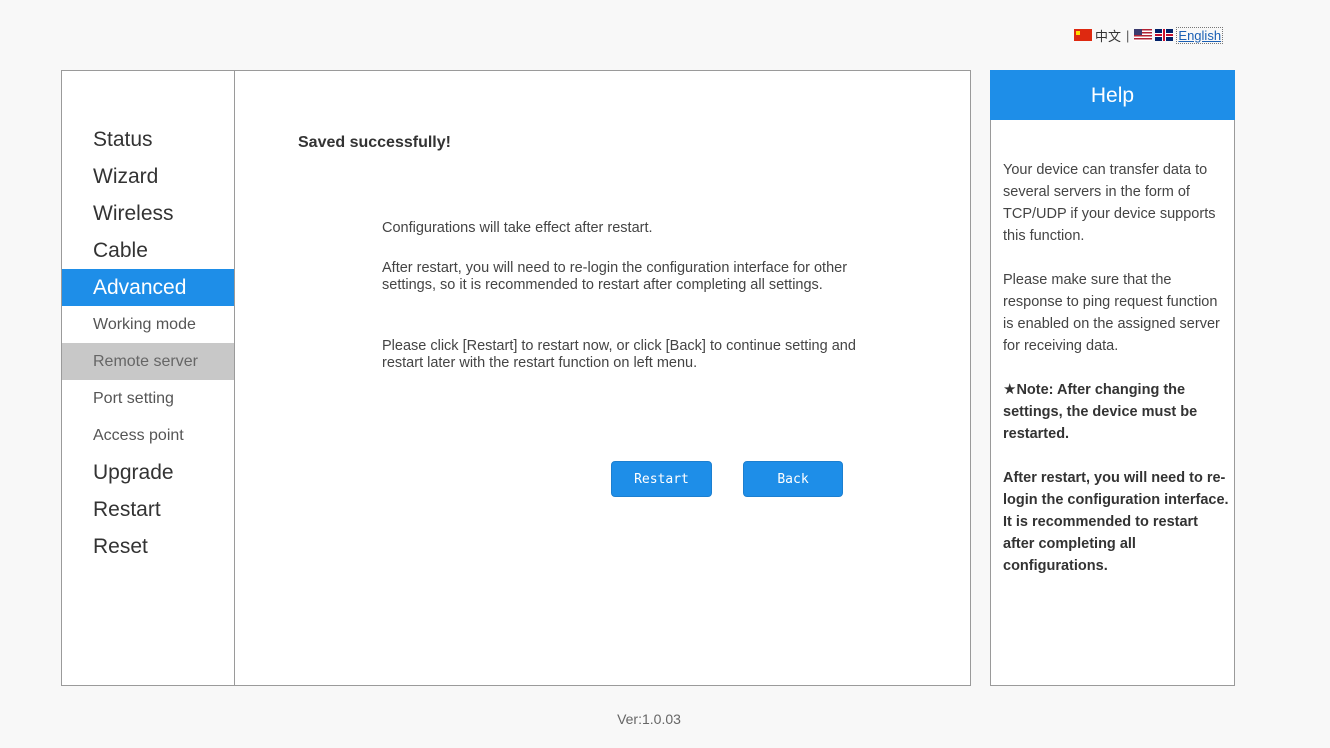  What do you see at coordinates (148, 139) in the screenshot?
I see `sidebar-item-status: Status` at bounding box center [148, 139].